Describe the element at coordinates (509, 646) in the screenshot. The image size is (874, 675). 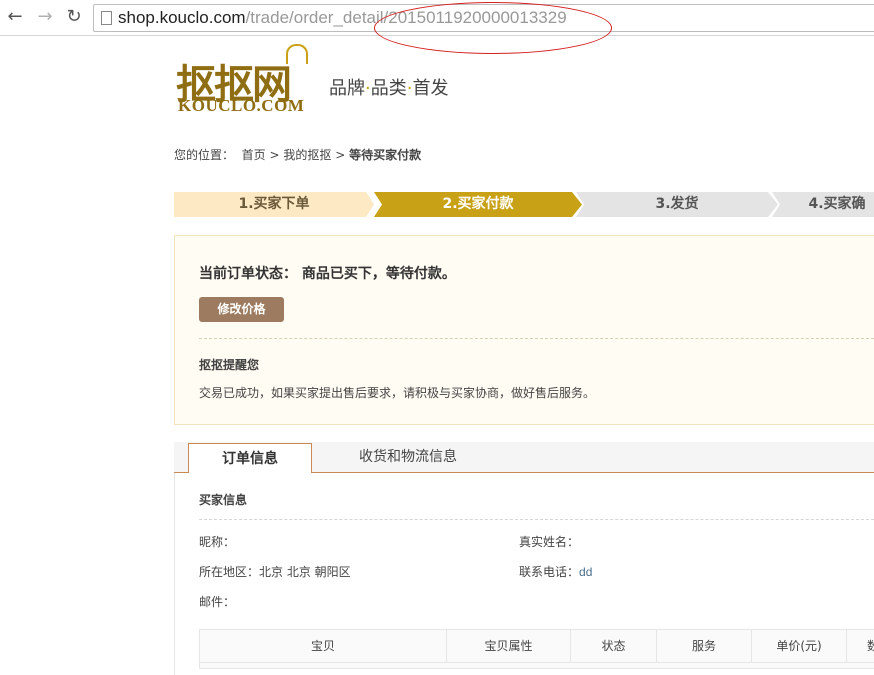
I see `col-header-attributes: 宝贝属性` at that location.